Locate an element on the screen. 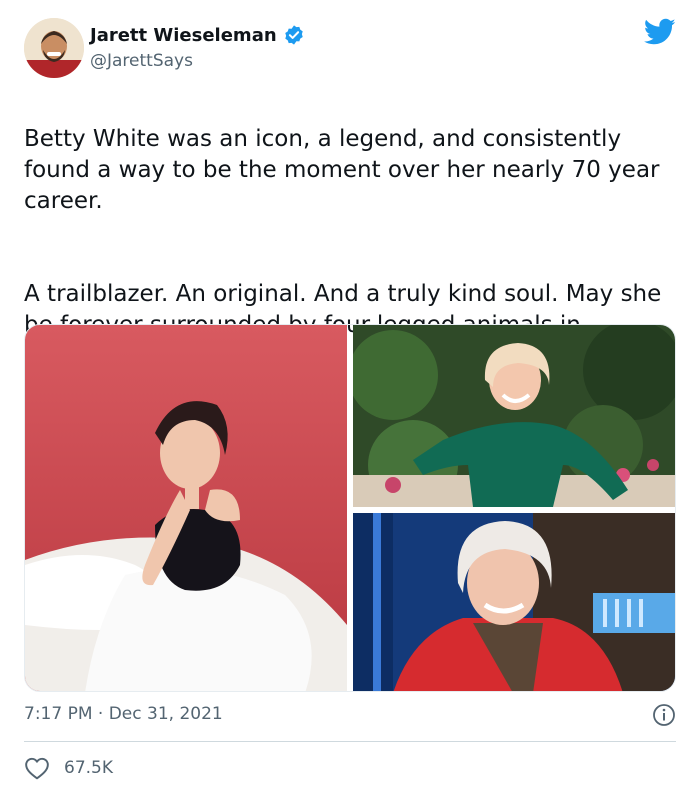 The image size is (700, 795). heart-icon is located at coordinates (37, 768).